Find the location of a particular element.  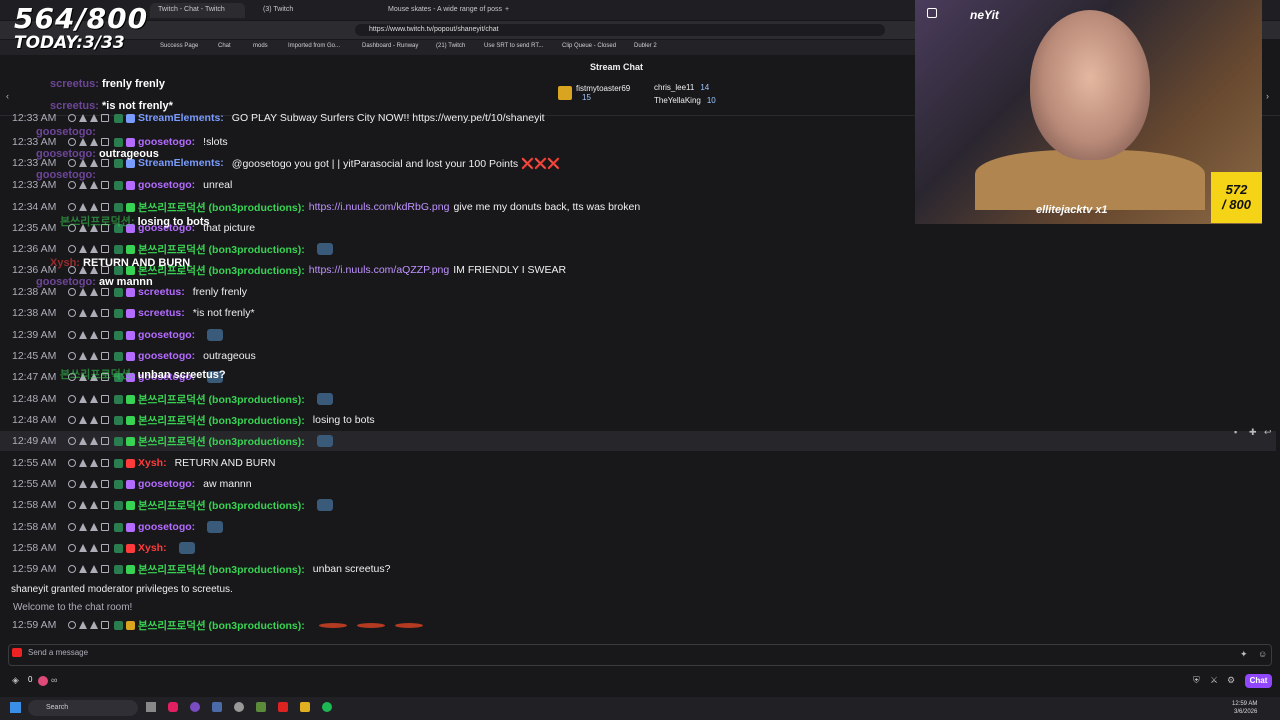

chat-message: 12:58 AM 본쓰리프로덕션 (bon3productions): is located at coordinates (172, 505).